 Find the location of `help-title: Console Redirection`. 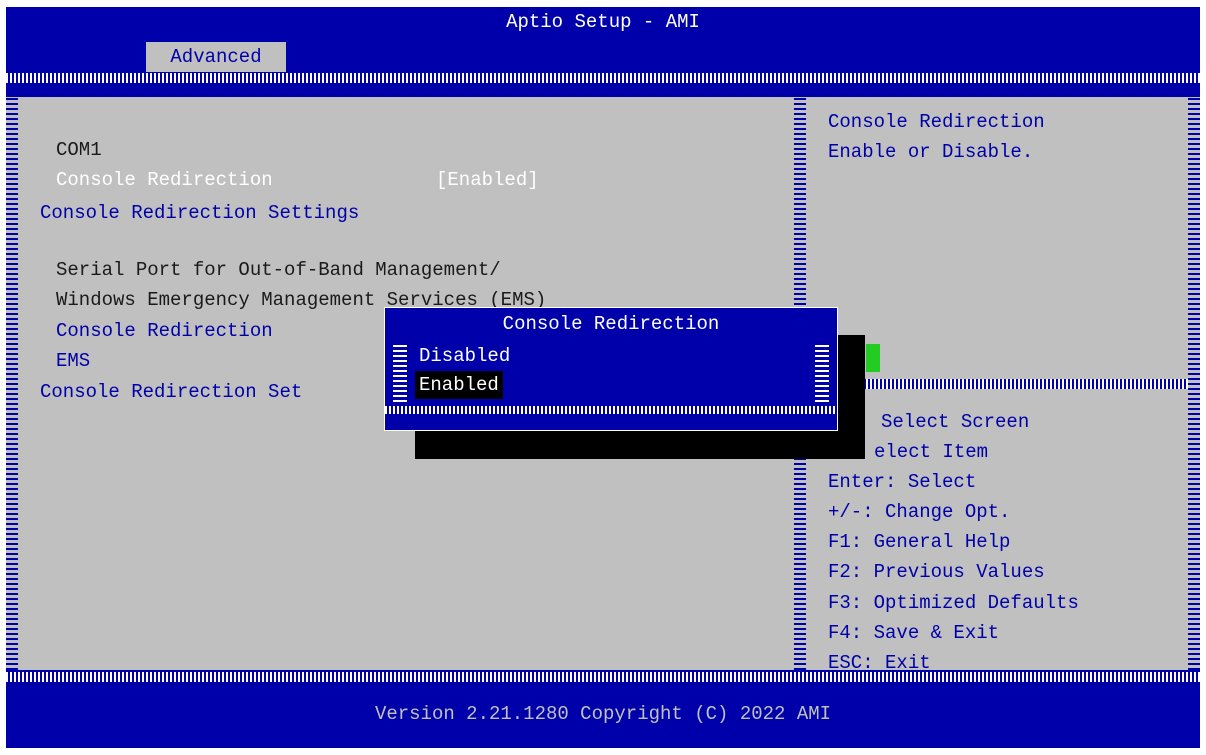

help-title: Console Redirection is located at coordinates (936, 122).